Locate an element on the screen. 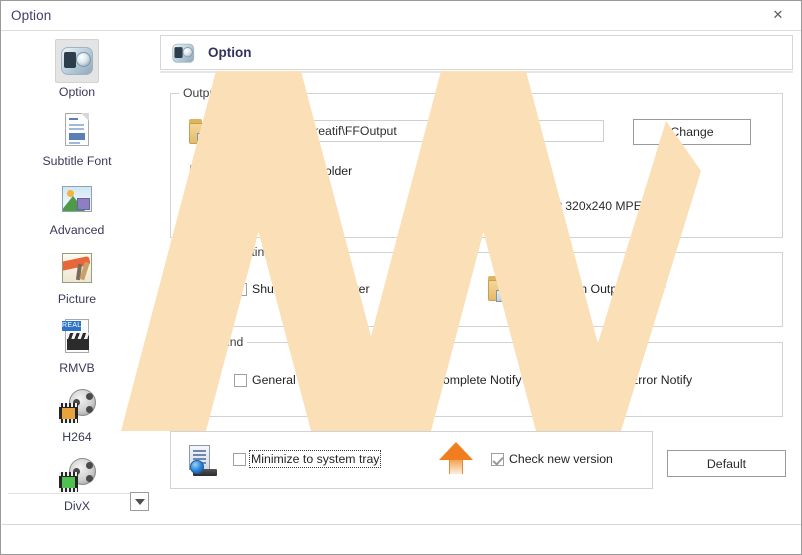  divx-icon is located at coordinates (77, 475).